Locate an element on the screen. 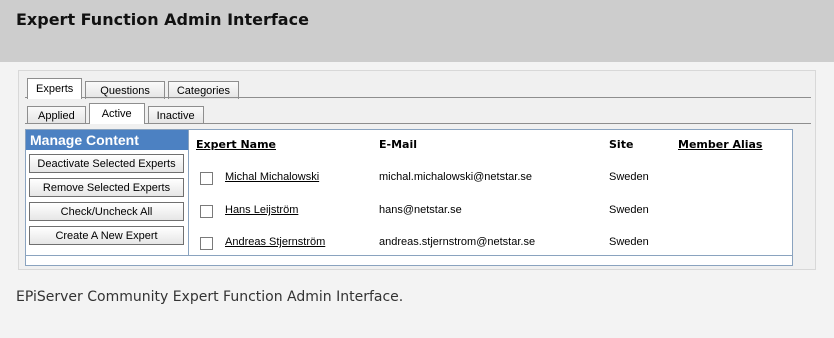  expert-name-link: Andreas Stjernström is located at coordinates (275, 242).